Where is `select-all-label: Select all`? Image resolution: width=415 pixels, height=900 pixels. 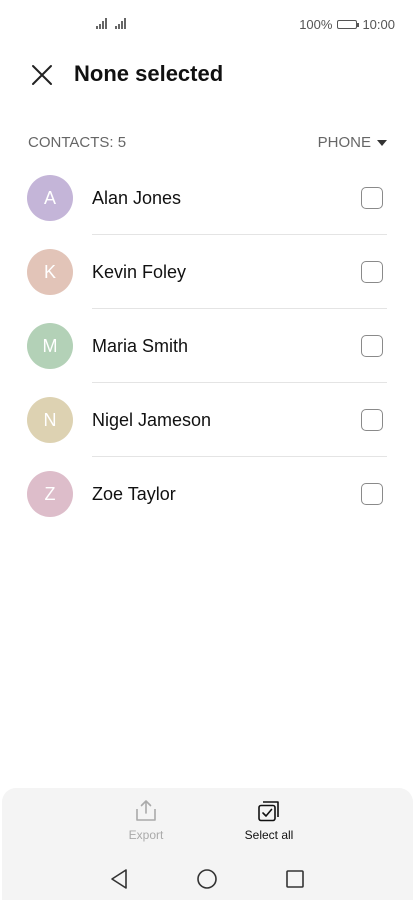
select-all-label: Select all is located at coordinates (269, 835).